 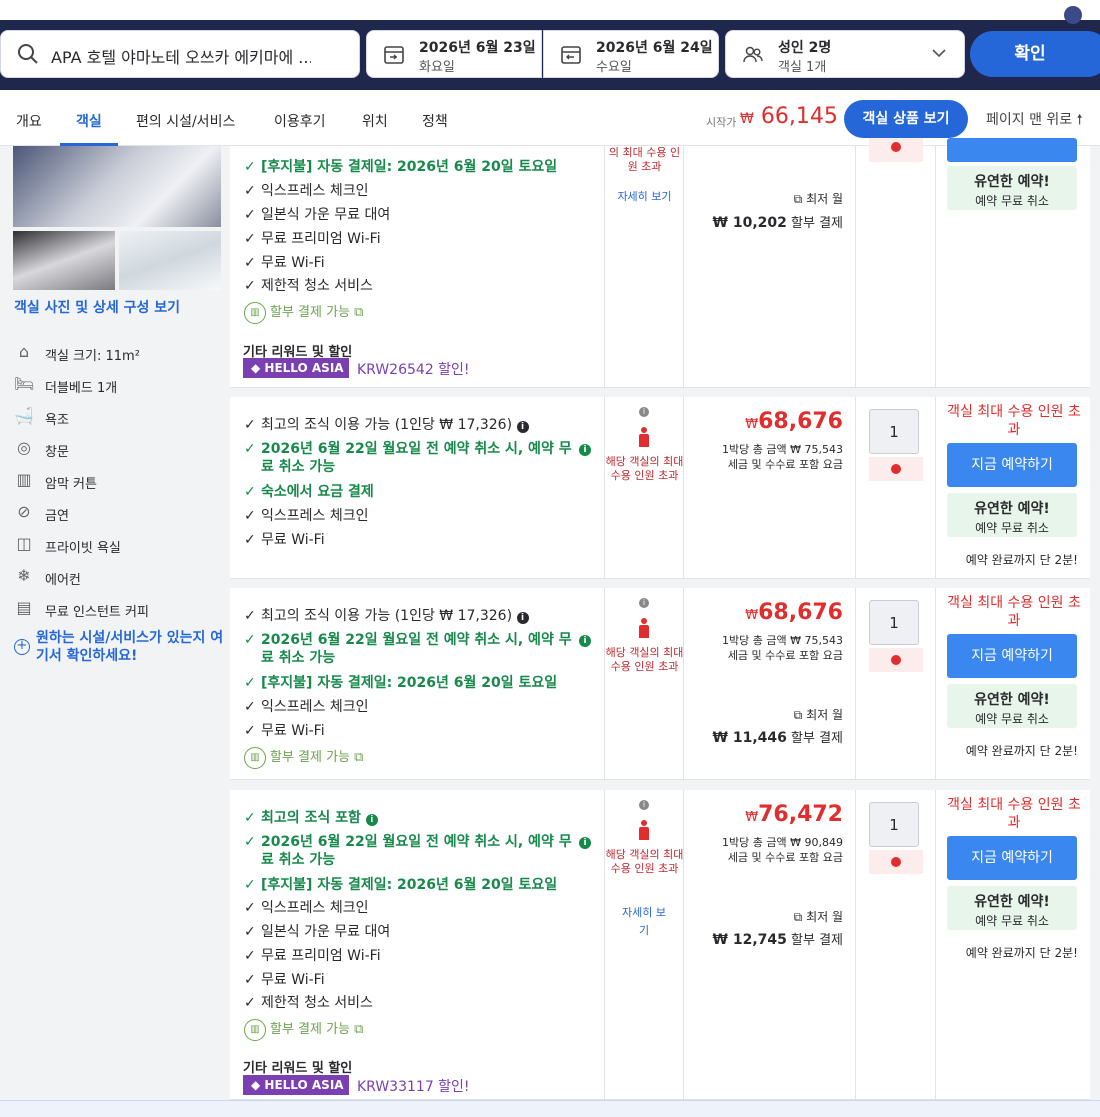 What do you see at coordinates (375, 118) in the screenshot?
I see `tab-location: 위치` at bounding box center [375, 118].